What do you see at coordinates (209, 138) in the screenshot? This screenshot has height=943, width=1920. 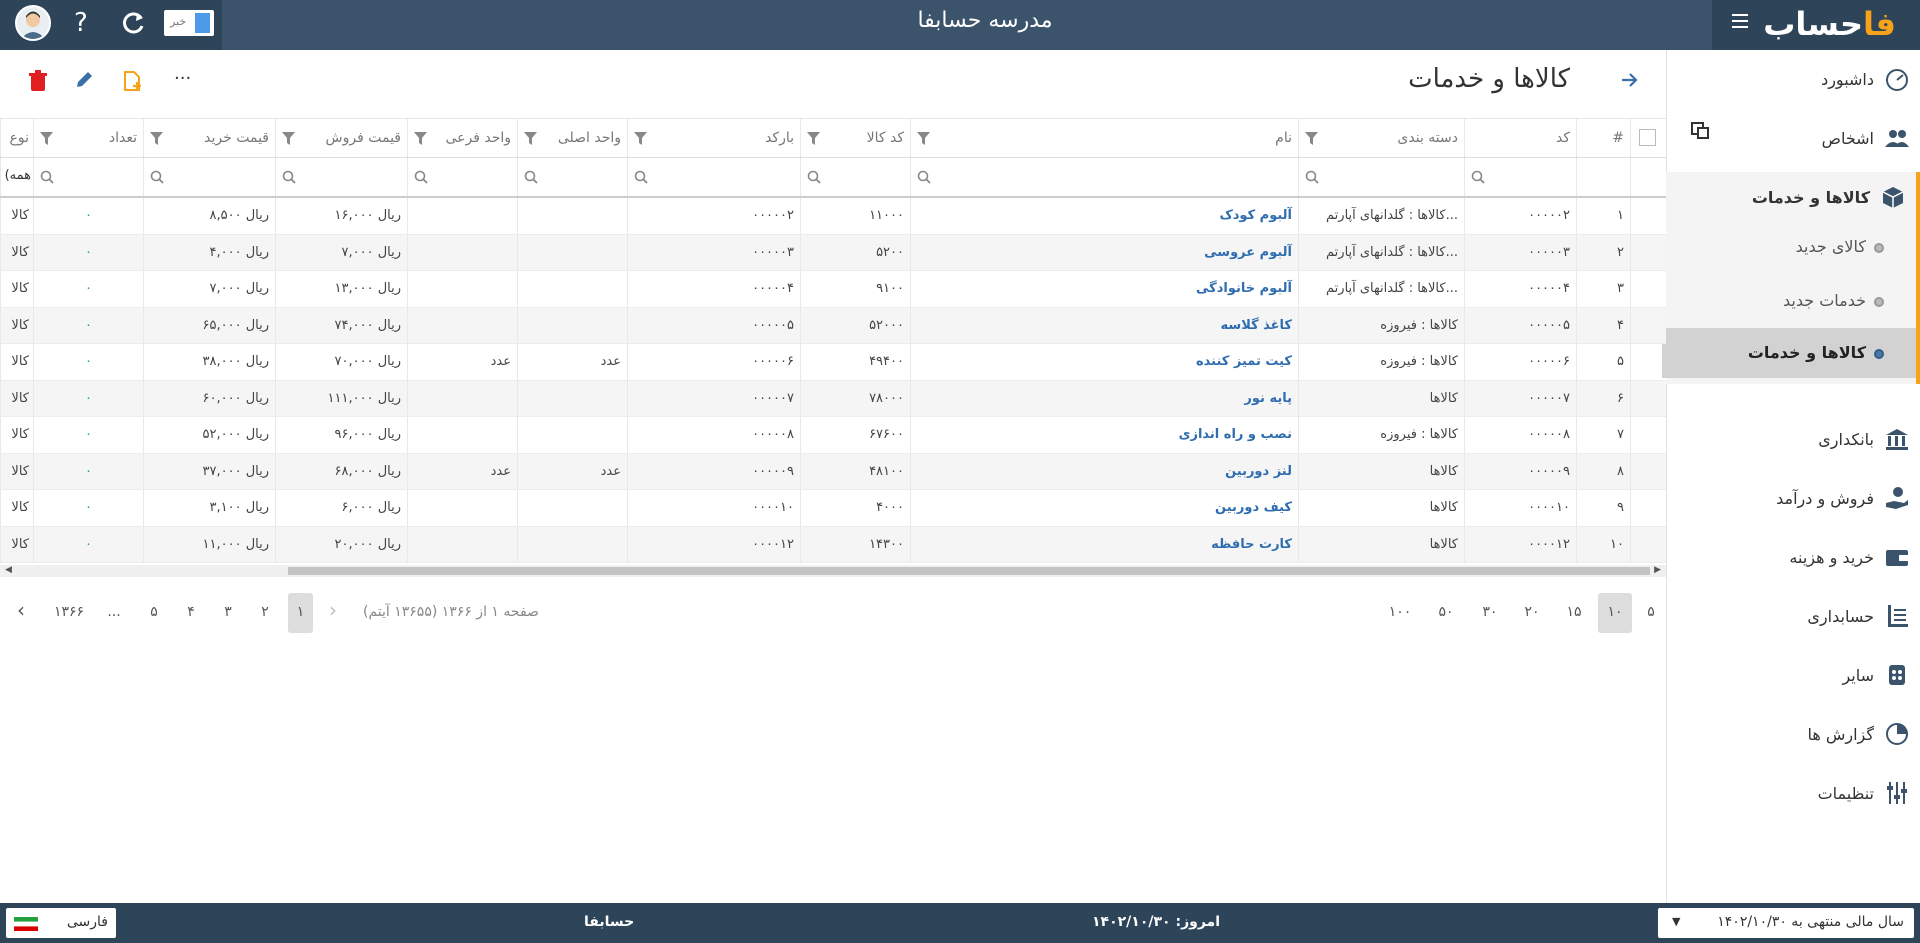 I see `header-purchase-price: قیمت خرید` at bounding box center [209, 138].